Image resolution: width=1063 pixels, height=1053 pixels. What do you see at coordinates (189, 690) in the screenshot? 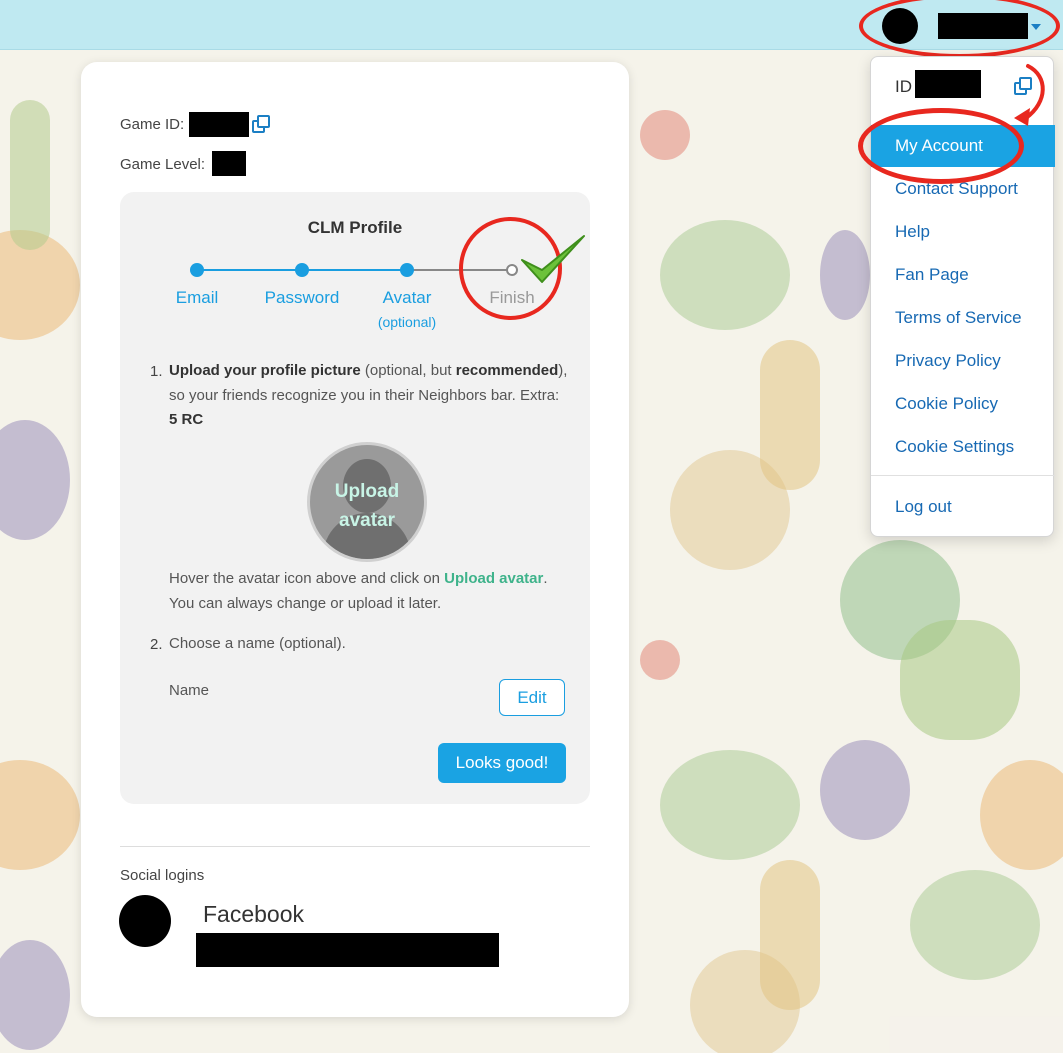
I see `name-label: Name` at bounding box center [189, 690].